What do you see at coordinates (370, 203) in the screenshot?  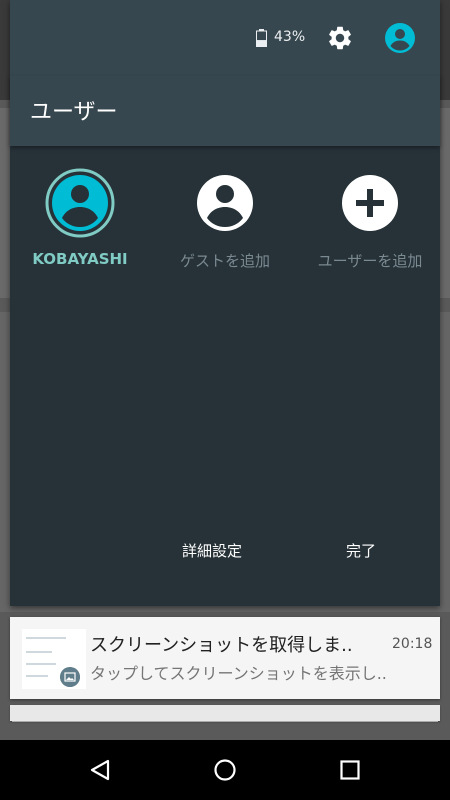 I see `add-user-icon` at bounding box center [370, 203].